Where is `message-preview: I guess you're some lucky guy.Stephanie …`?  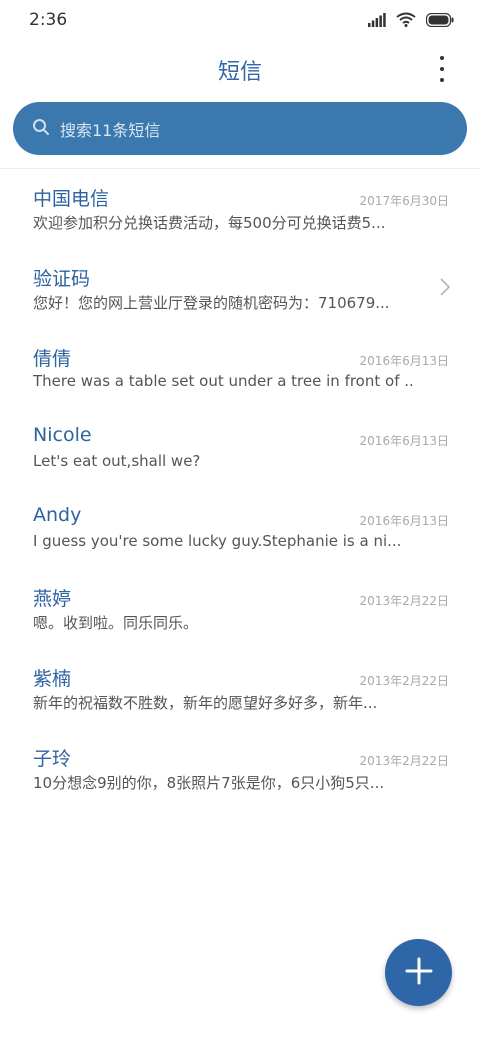
message-preview: I guess you're some lucky guy.Stephanie … is located at coordinates (217, 541).